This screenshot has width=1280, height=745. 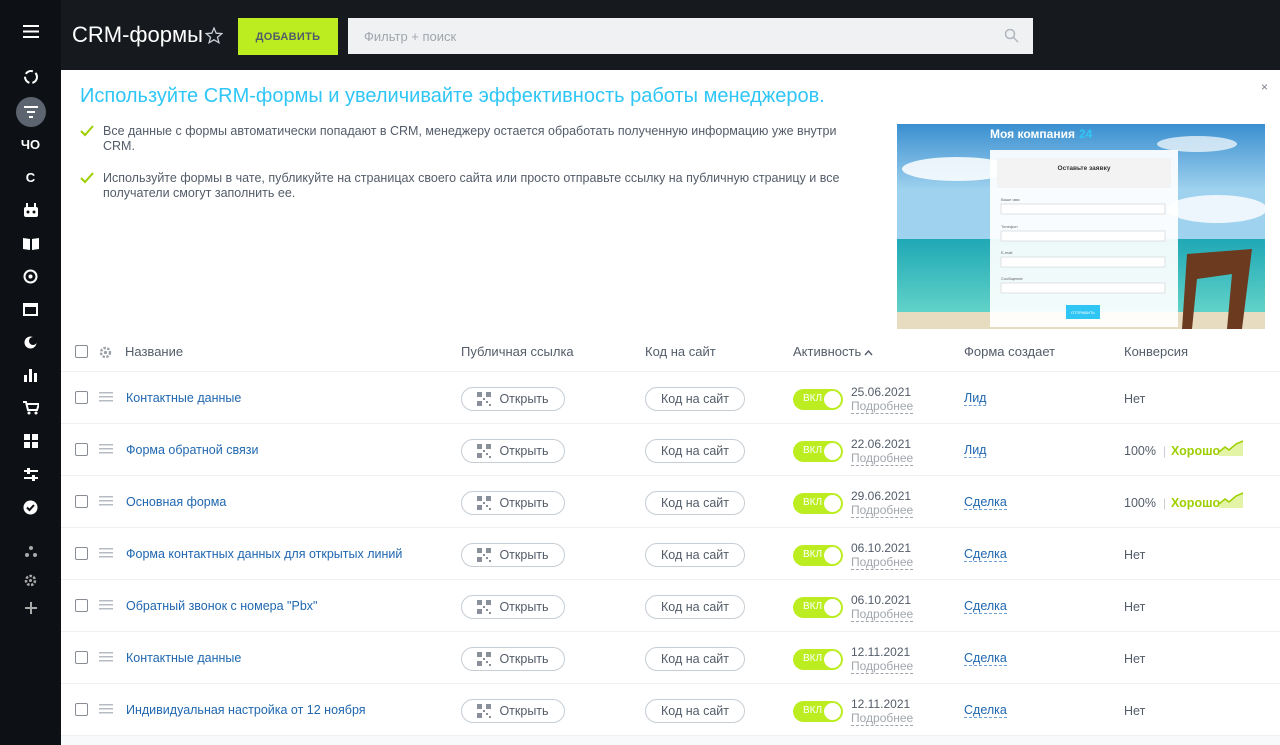 I want to click on filter-icon, so click(x=31, y=112).